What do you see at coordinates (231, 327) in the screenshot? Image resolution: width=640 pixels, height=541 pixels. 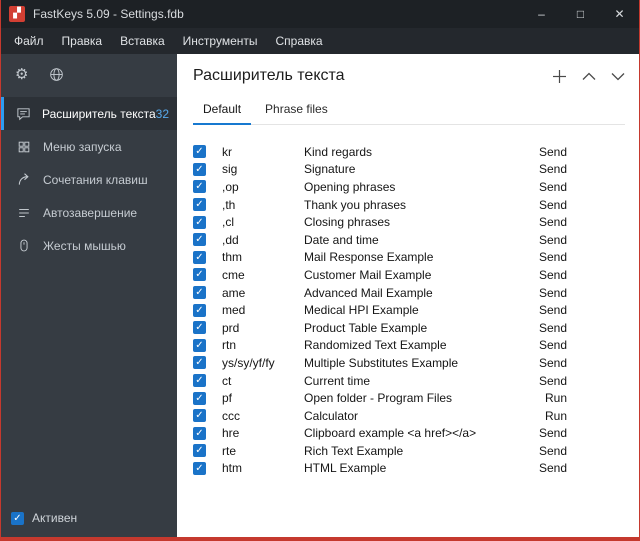 I see `row-abbreviation: prd` at bounding box center [231, 327].